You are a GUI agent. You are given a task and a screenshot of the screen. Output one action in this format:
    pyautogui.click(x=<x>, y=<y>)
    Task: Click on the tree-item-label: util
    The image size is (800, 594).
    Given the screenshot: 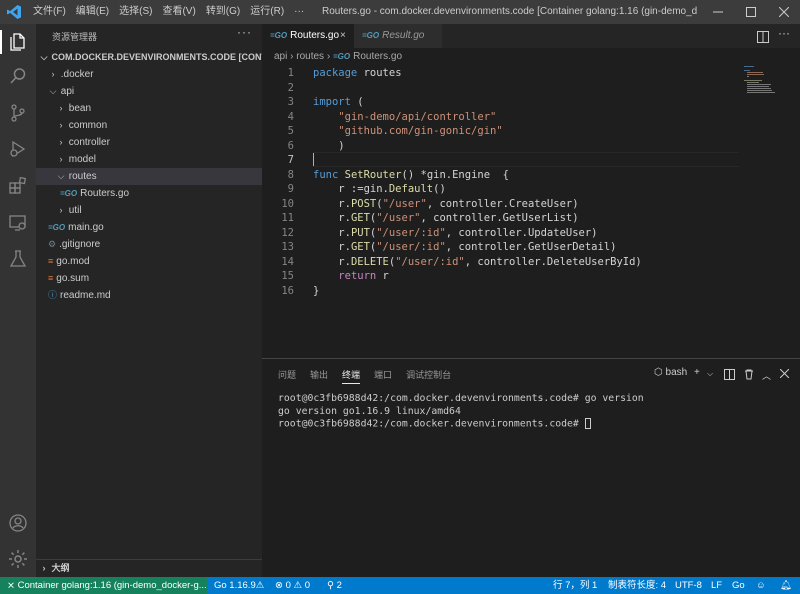 What is the action you would take?
    pyautogui.click(x=75, y=210)
    